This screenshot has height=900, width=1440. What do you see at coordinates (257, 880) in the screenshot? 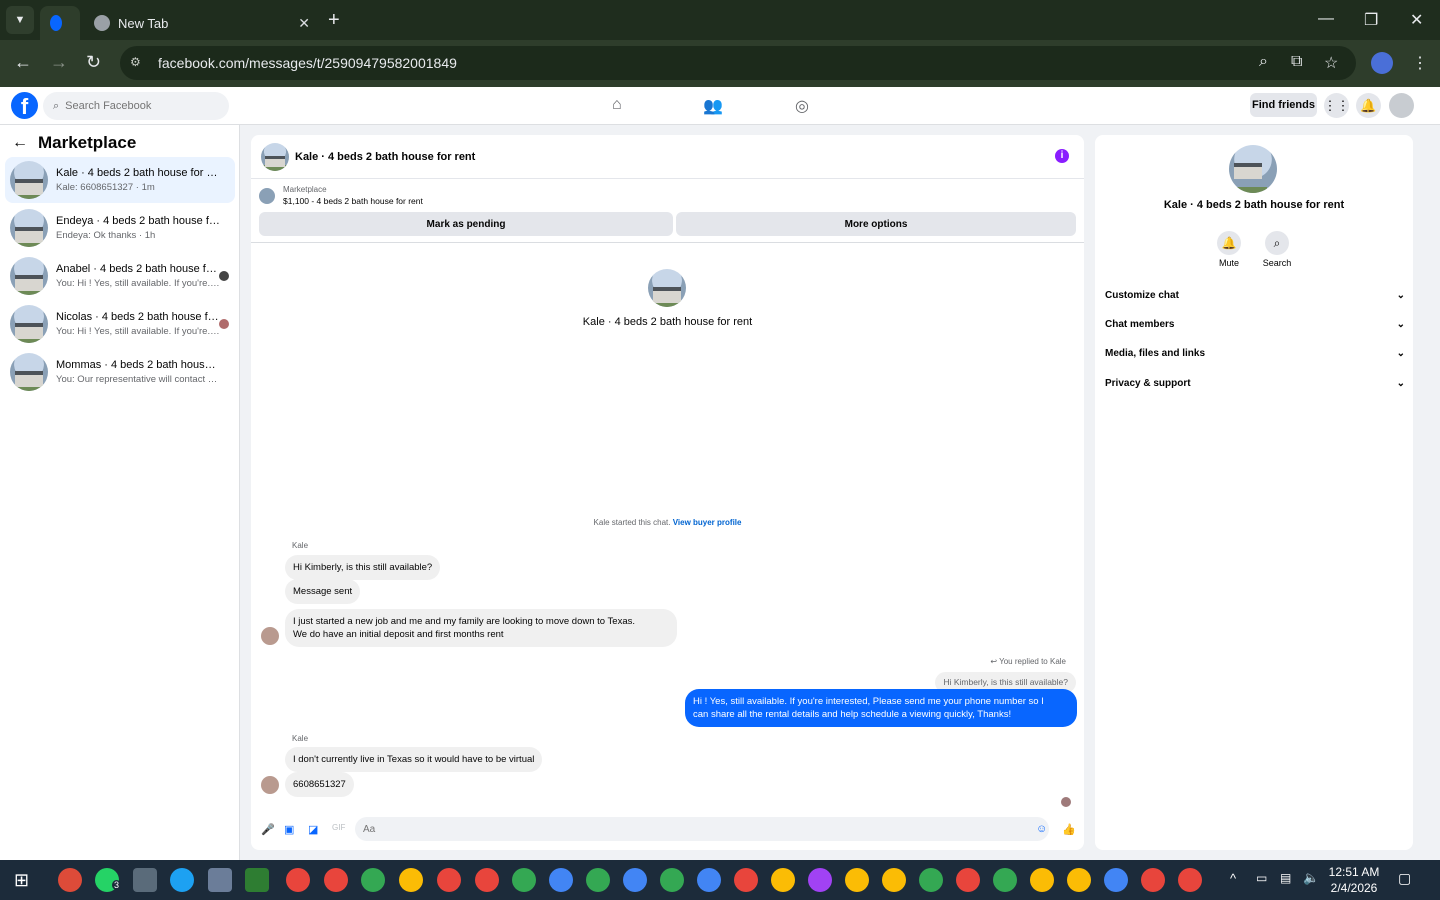
I see `notepad-icon` at bounding box center [257, 880].